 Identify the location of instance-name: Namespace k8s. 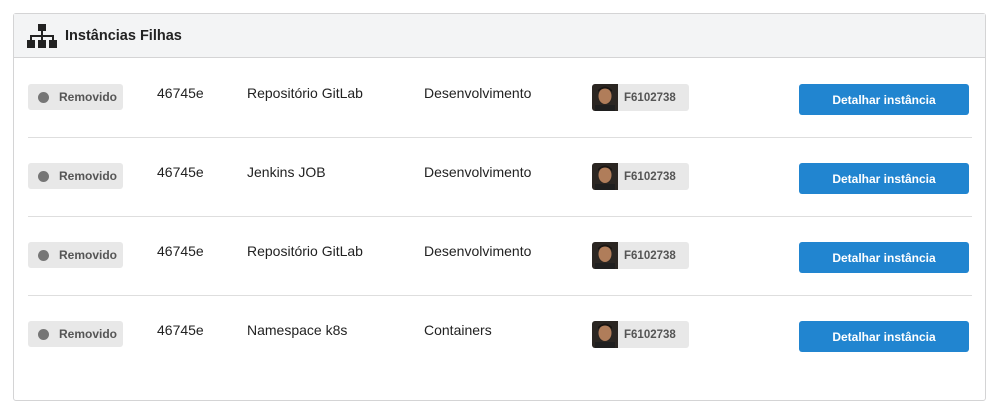
(297, 330).